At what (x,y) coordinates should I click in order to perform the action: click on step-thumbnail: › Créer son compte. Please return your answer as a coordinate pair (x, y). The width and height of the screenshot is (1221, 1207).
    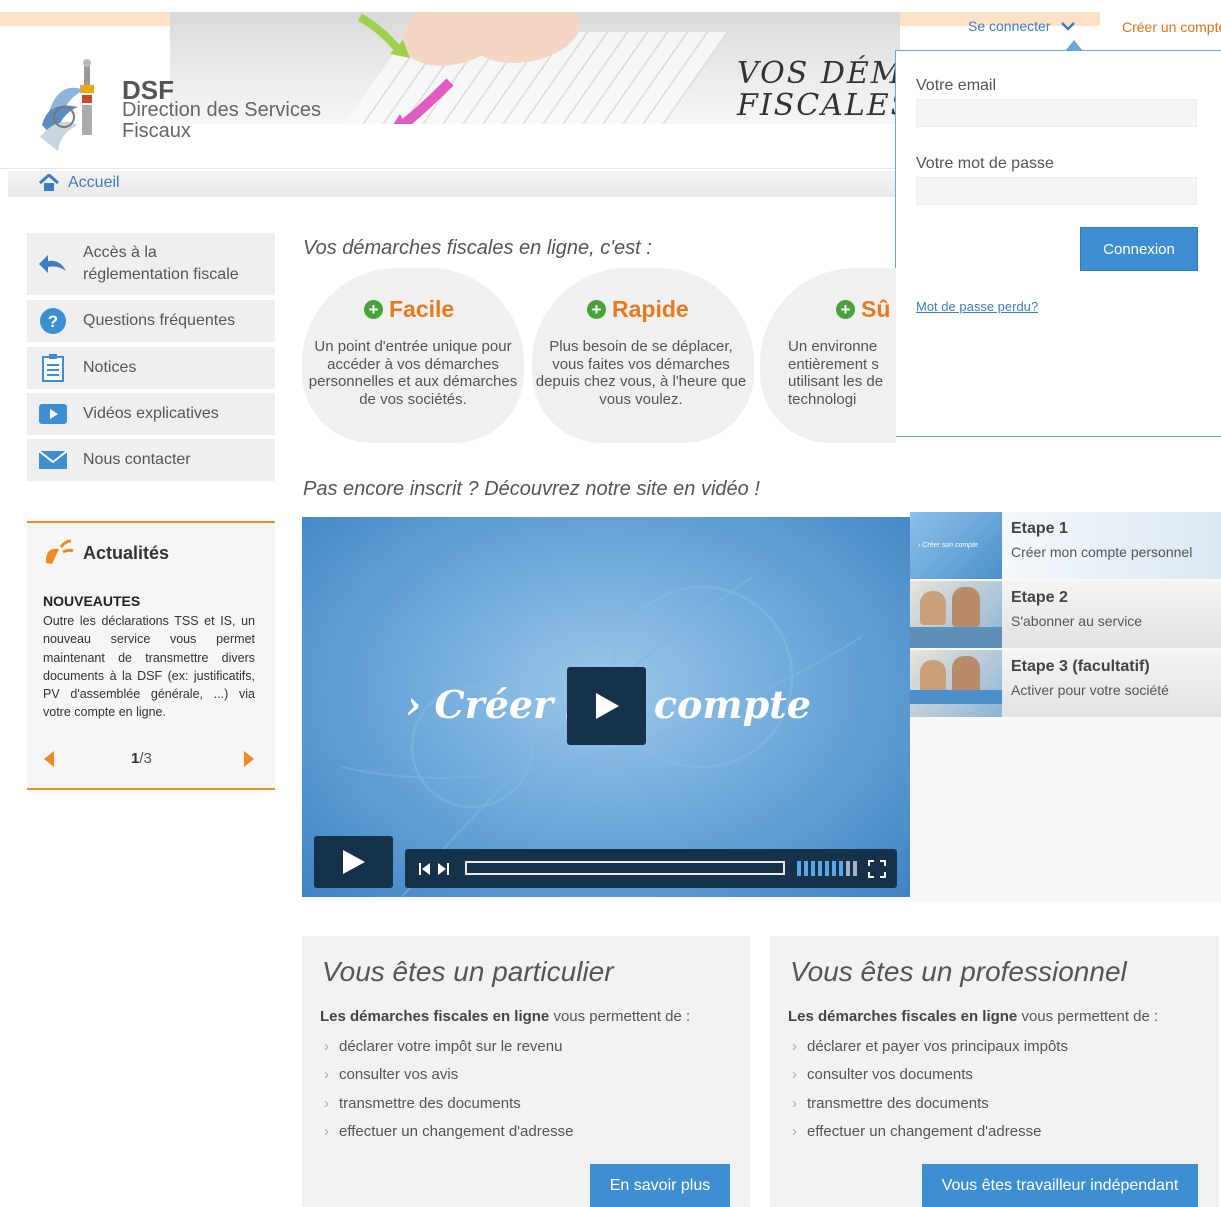
    Looking at the image, I should click on (956, 545).